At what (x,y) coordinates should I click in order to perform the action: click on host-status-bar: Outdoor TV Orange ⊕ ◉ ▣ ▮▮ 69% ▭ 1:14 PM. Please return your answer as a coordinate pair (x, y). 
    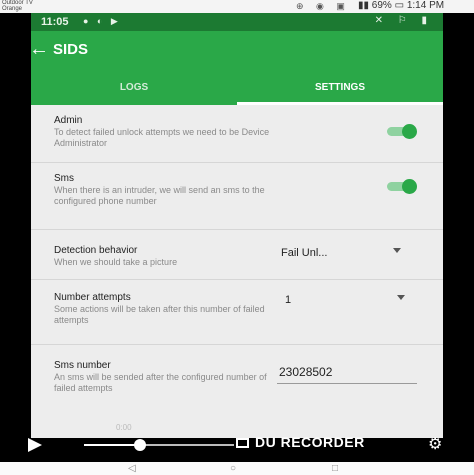
    Looking at the image, I should click on (237, 6).